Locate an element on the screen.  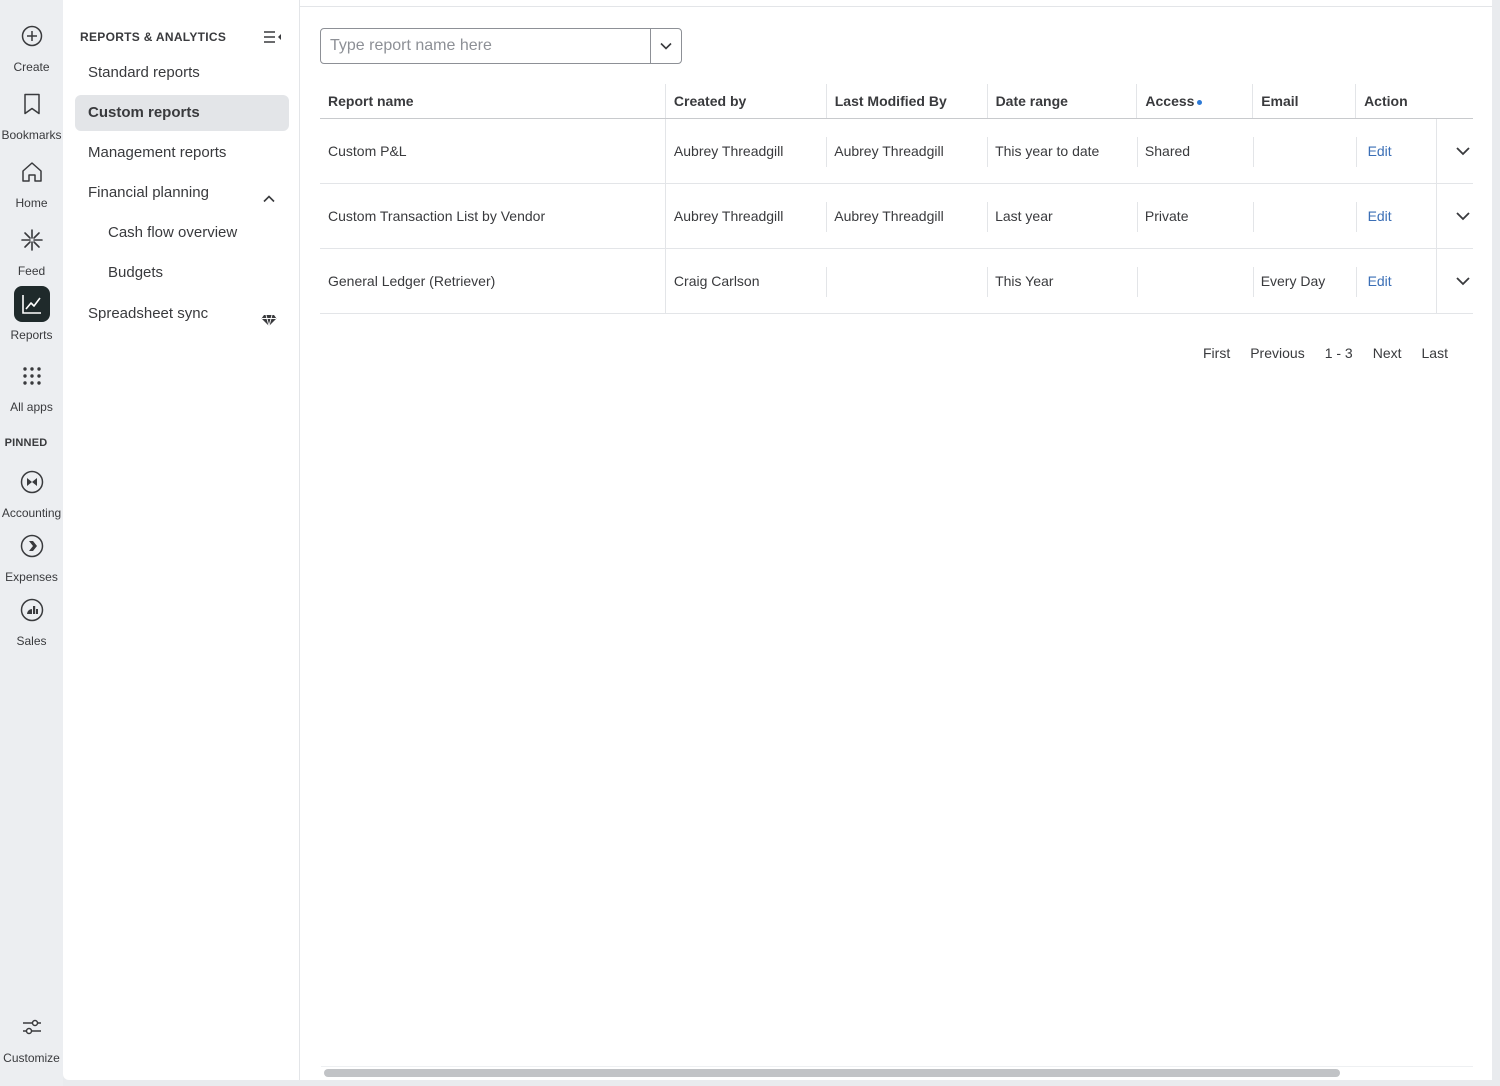
cell-report-name: Custom P&L is located at coordinates (493, 151).